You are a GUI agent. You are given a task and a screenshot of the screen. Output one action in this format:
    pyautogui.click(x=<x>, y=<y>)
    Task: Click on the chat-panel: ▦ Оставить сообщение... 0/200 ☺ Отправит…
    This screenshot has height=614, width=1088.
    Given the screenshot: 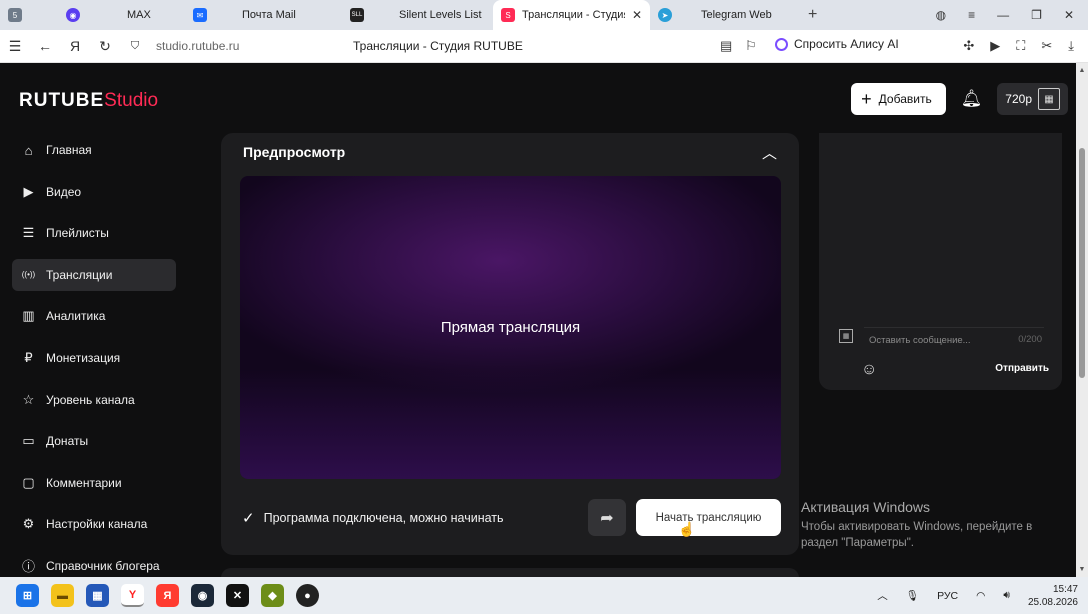 What is the action you would take?
    pyautogui.click(x=940, y=261)
    